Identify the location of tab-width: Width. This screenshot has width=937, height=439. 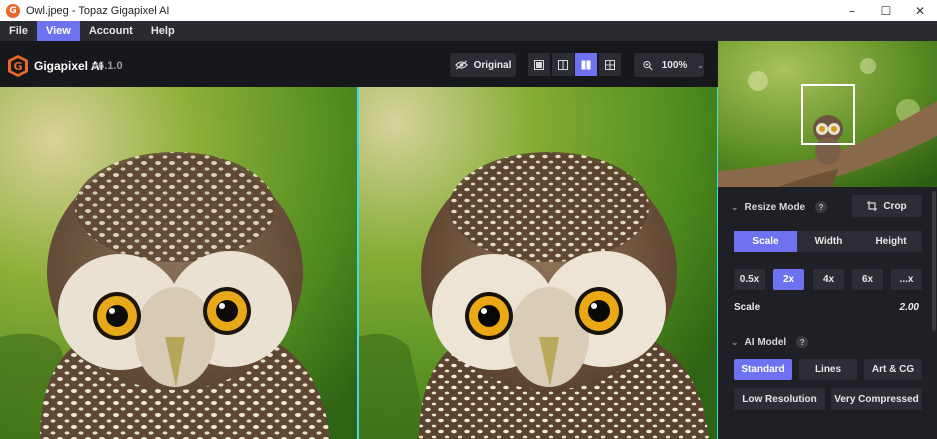
(828, 241).